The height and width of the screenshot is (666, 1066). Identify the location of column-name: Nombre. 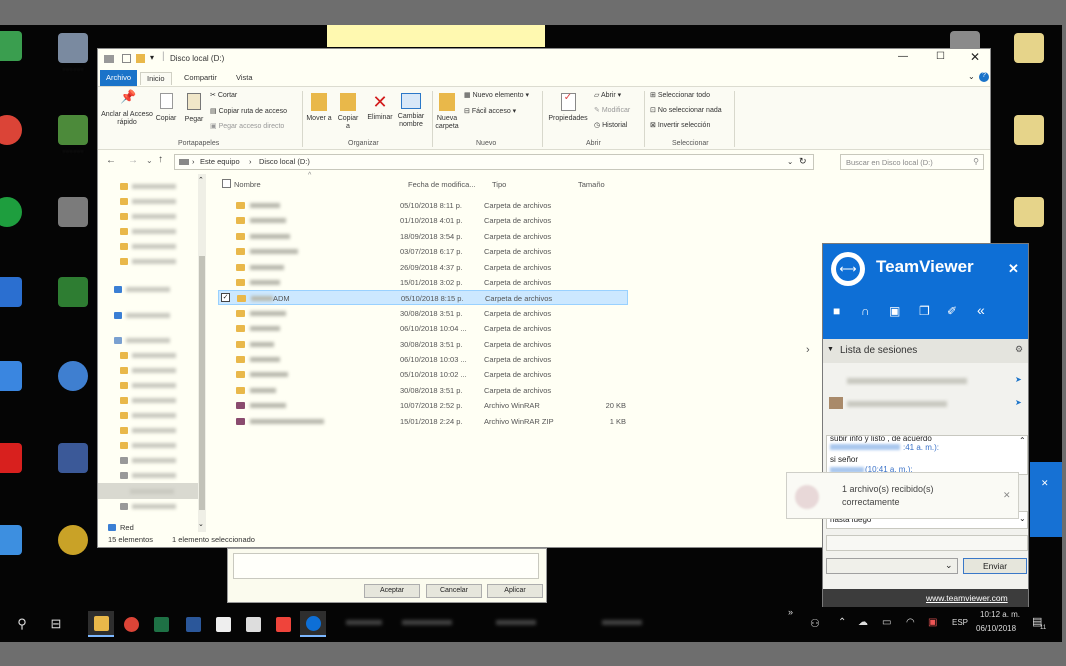
(247, 184).